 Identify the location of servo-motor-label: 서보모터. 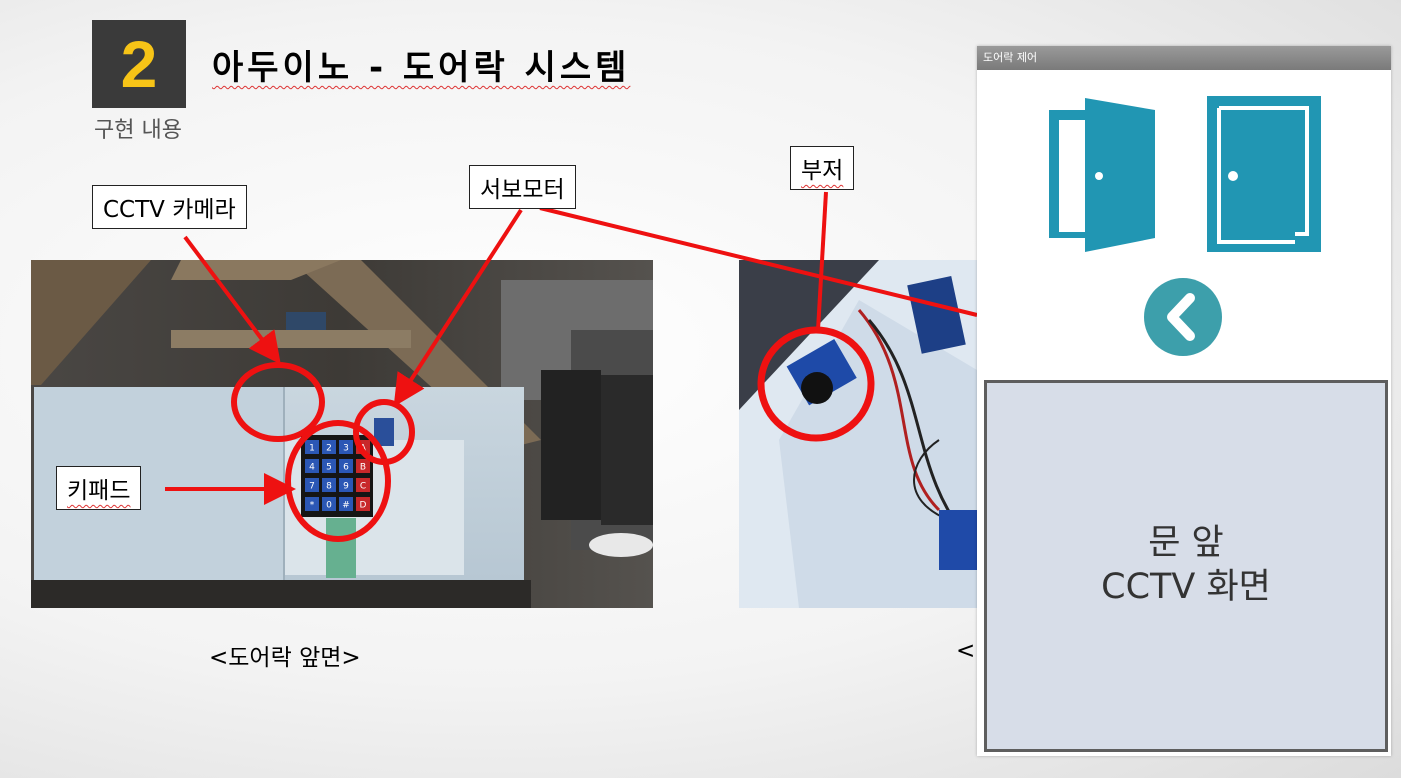
(522, 187).